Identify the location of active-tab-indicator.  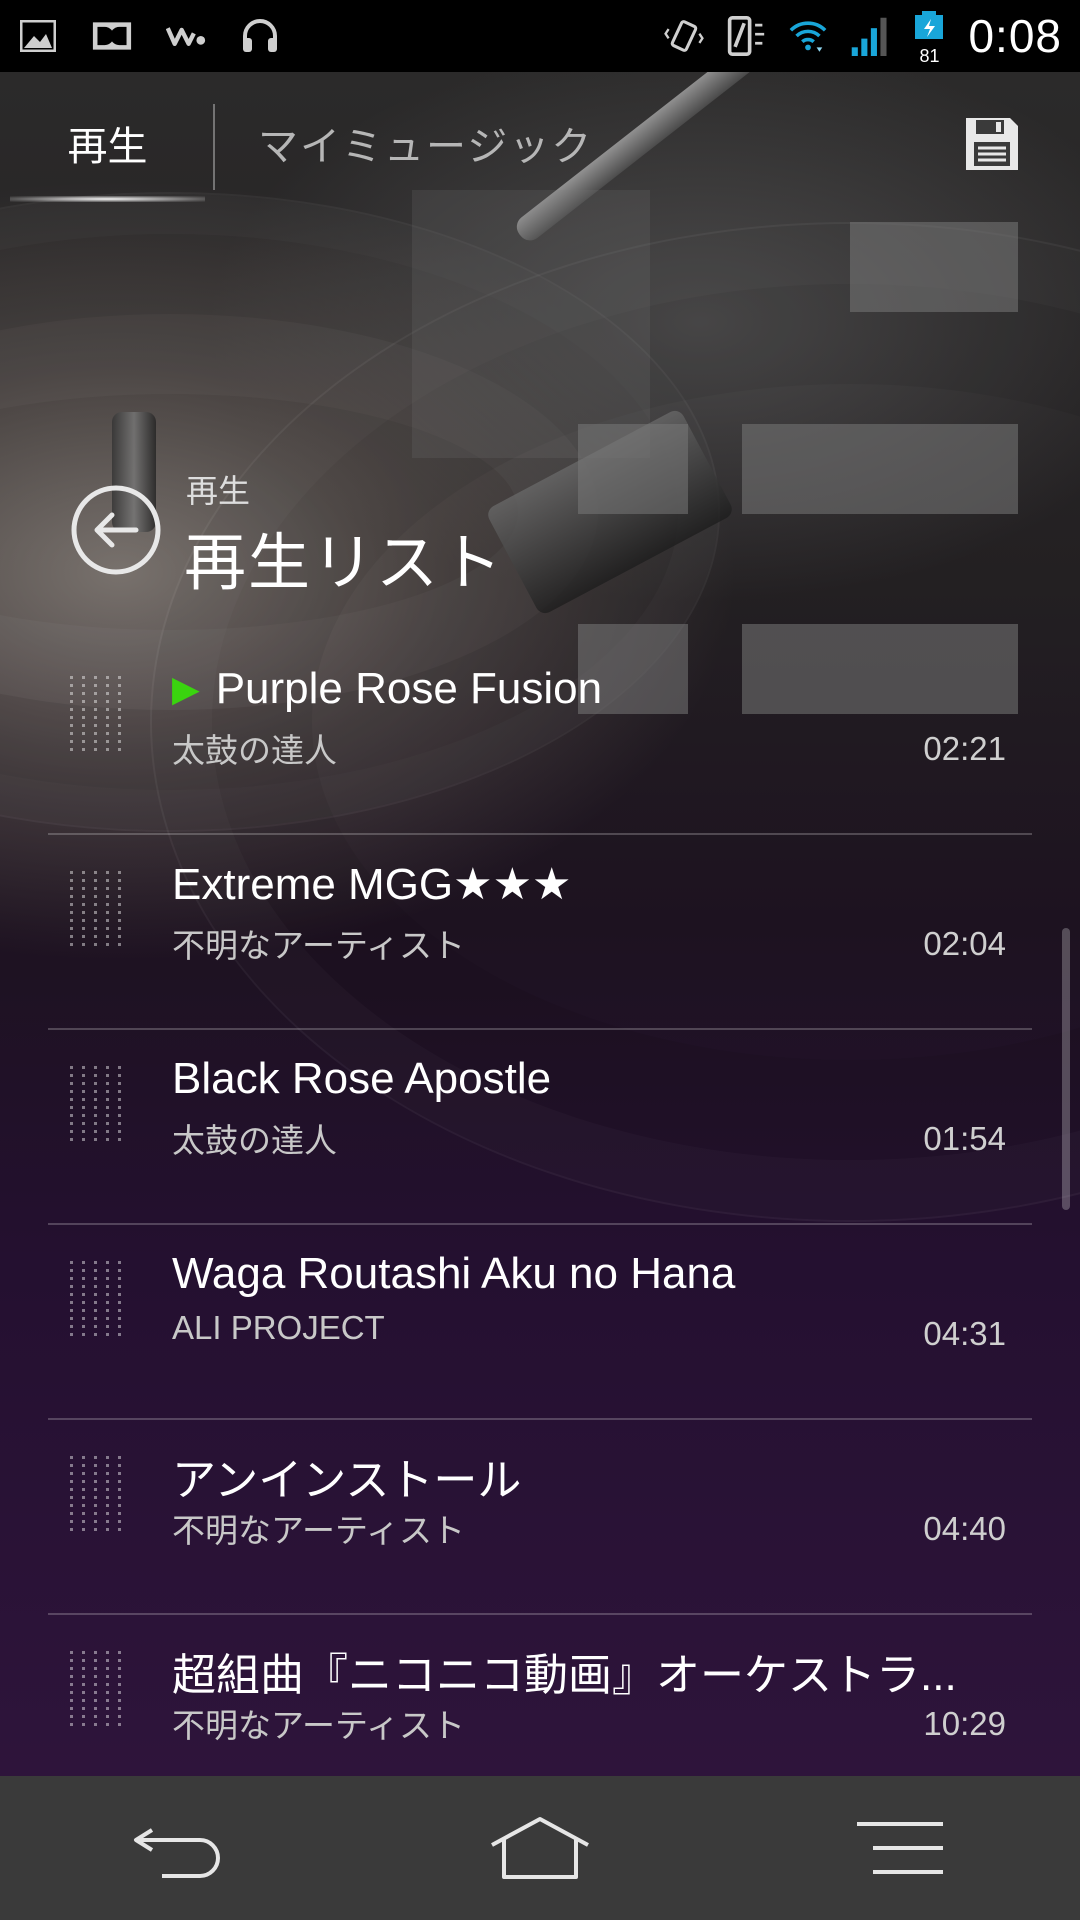
(107, 199).